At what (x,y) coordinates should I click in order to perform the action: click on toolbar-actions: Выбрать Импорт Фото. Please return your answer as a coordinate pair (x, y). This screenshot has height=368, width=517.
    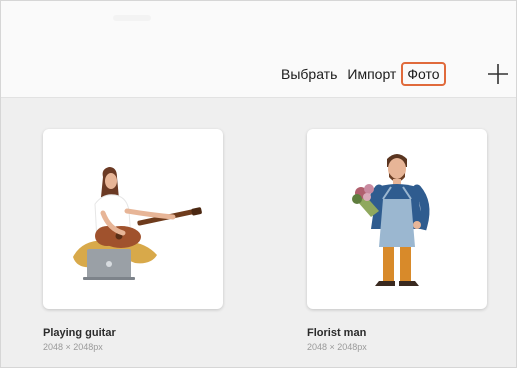
    Looking at the image, I should click on (363, 74).